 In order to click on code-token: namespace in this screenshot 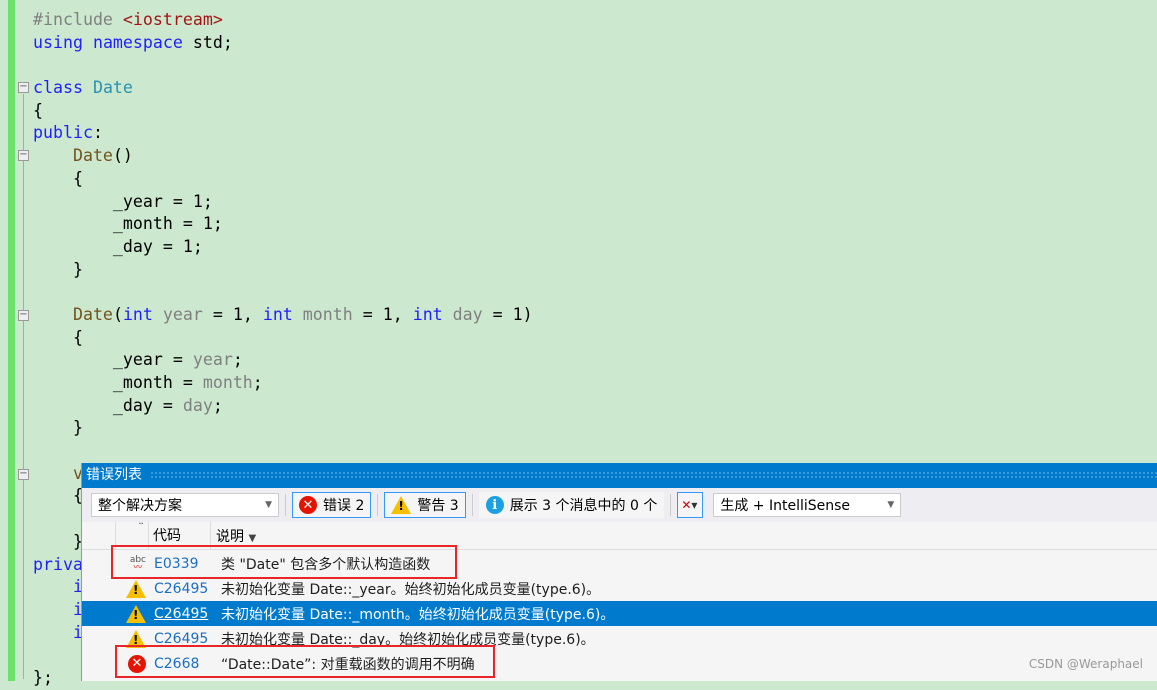, I will do `click(142, 42)`.